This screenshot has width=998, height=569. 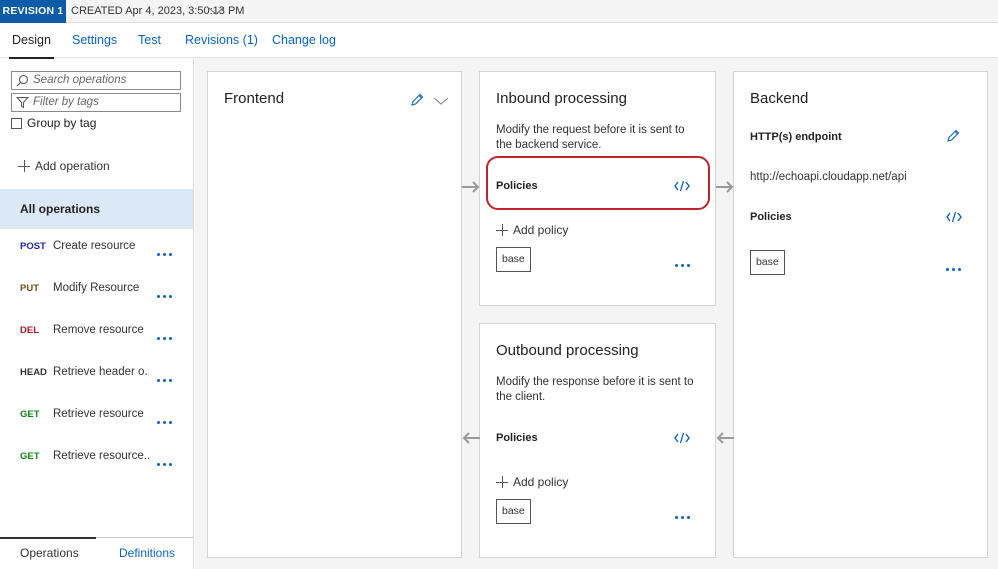 I want to click on backend-policies-label: Policies, so click(x=771, y=217).